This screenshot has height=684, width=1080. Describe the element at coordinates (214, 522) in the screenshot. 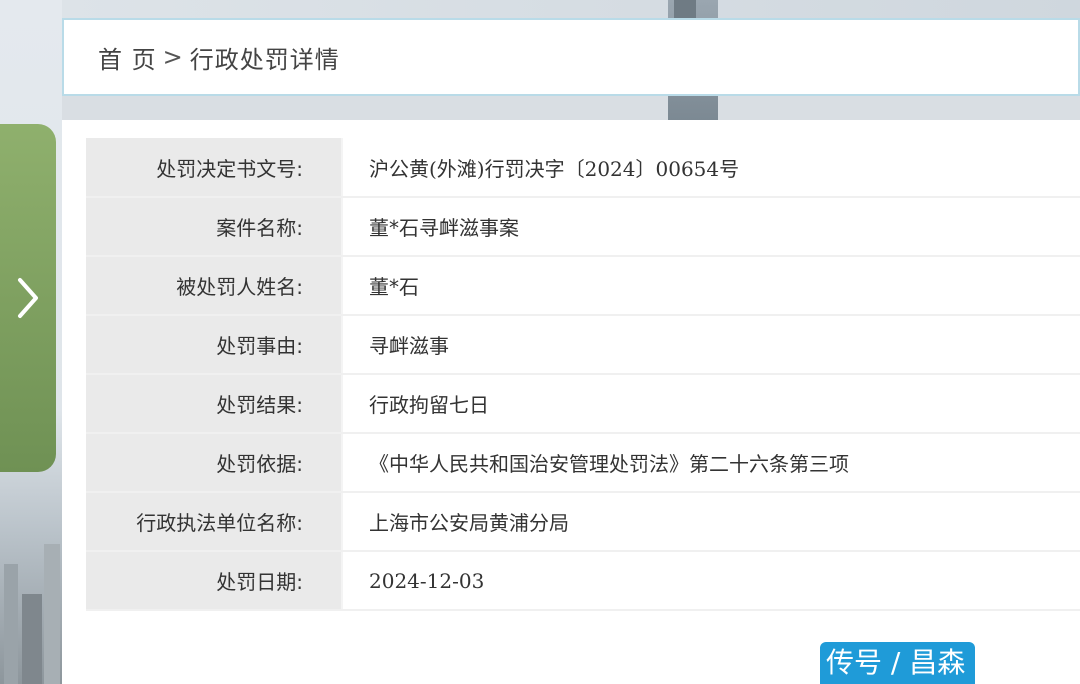

I see `field-label-enforcement-unit: 行政执法单位名称:` at that location.